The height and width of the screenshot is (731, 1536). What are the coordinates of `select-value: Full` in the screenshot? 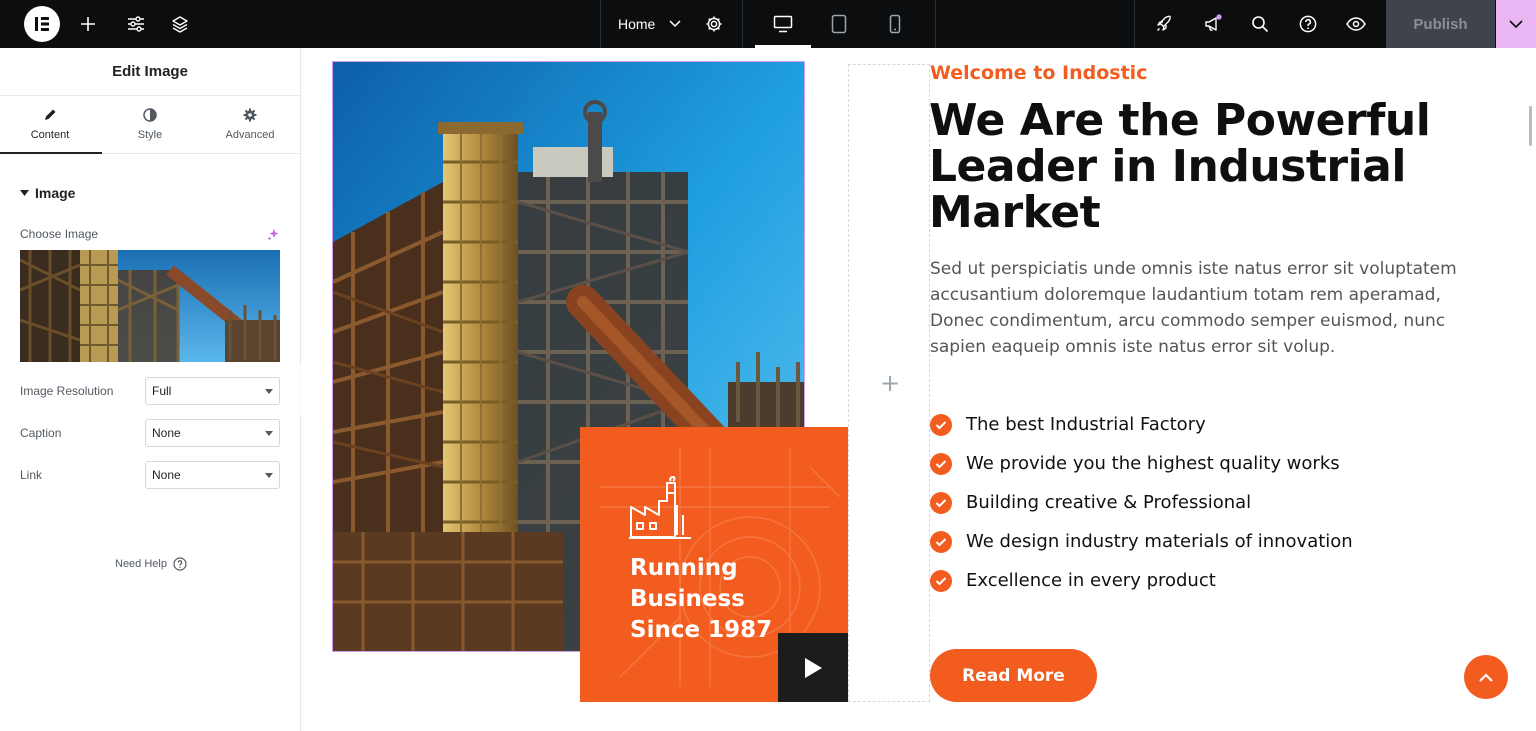 It's located at (162, 391).